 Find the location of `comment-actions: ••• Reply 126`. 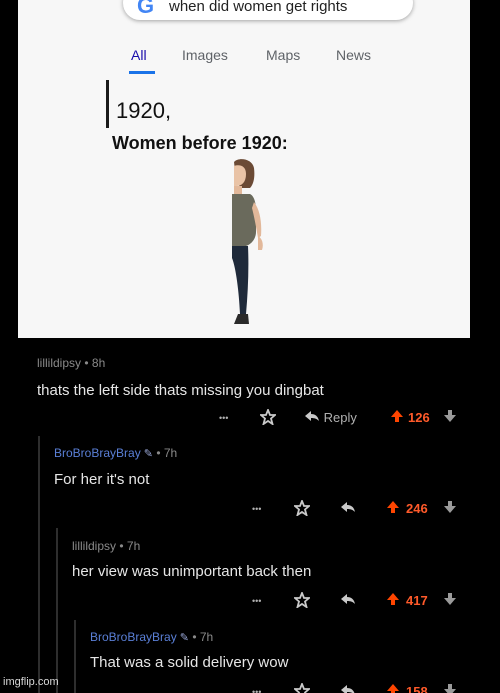

comment-actions: ••• Reply 126 is located at coordinates (340, 418).